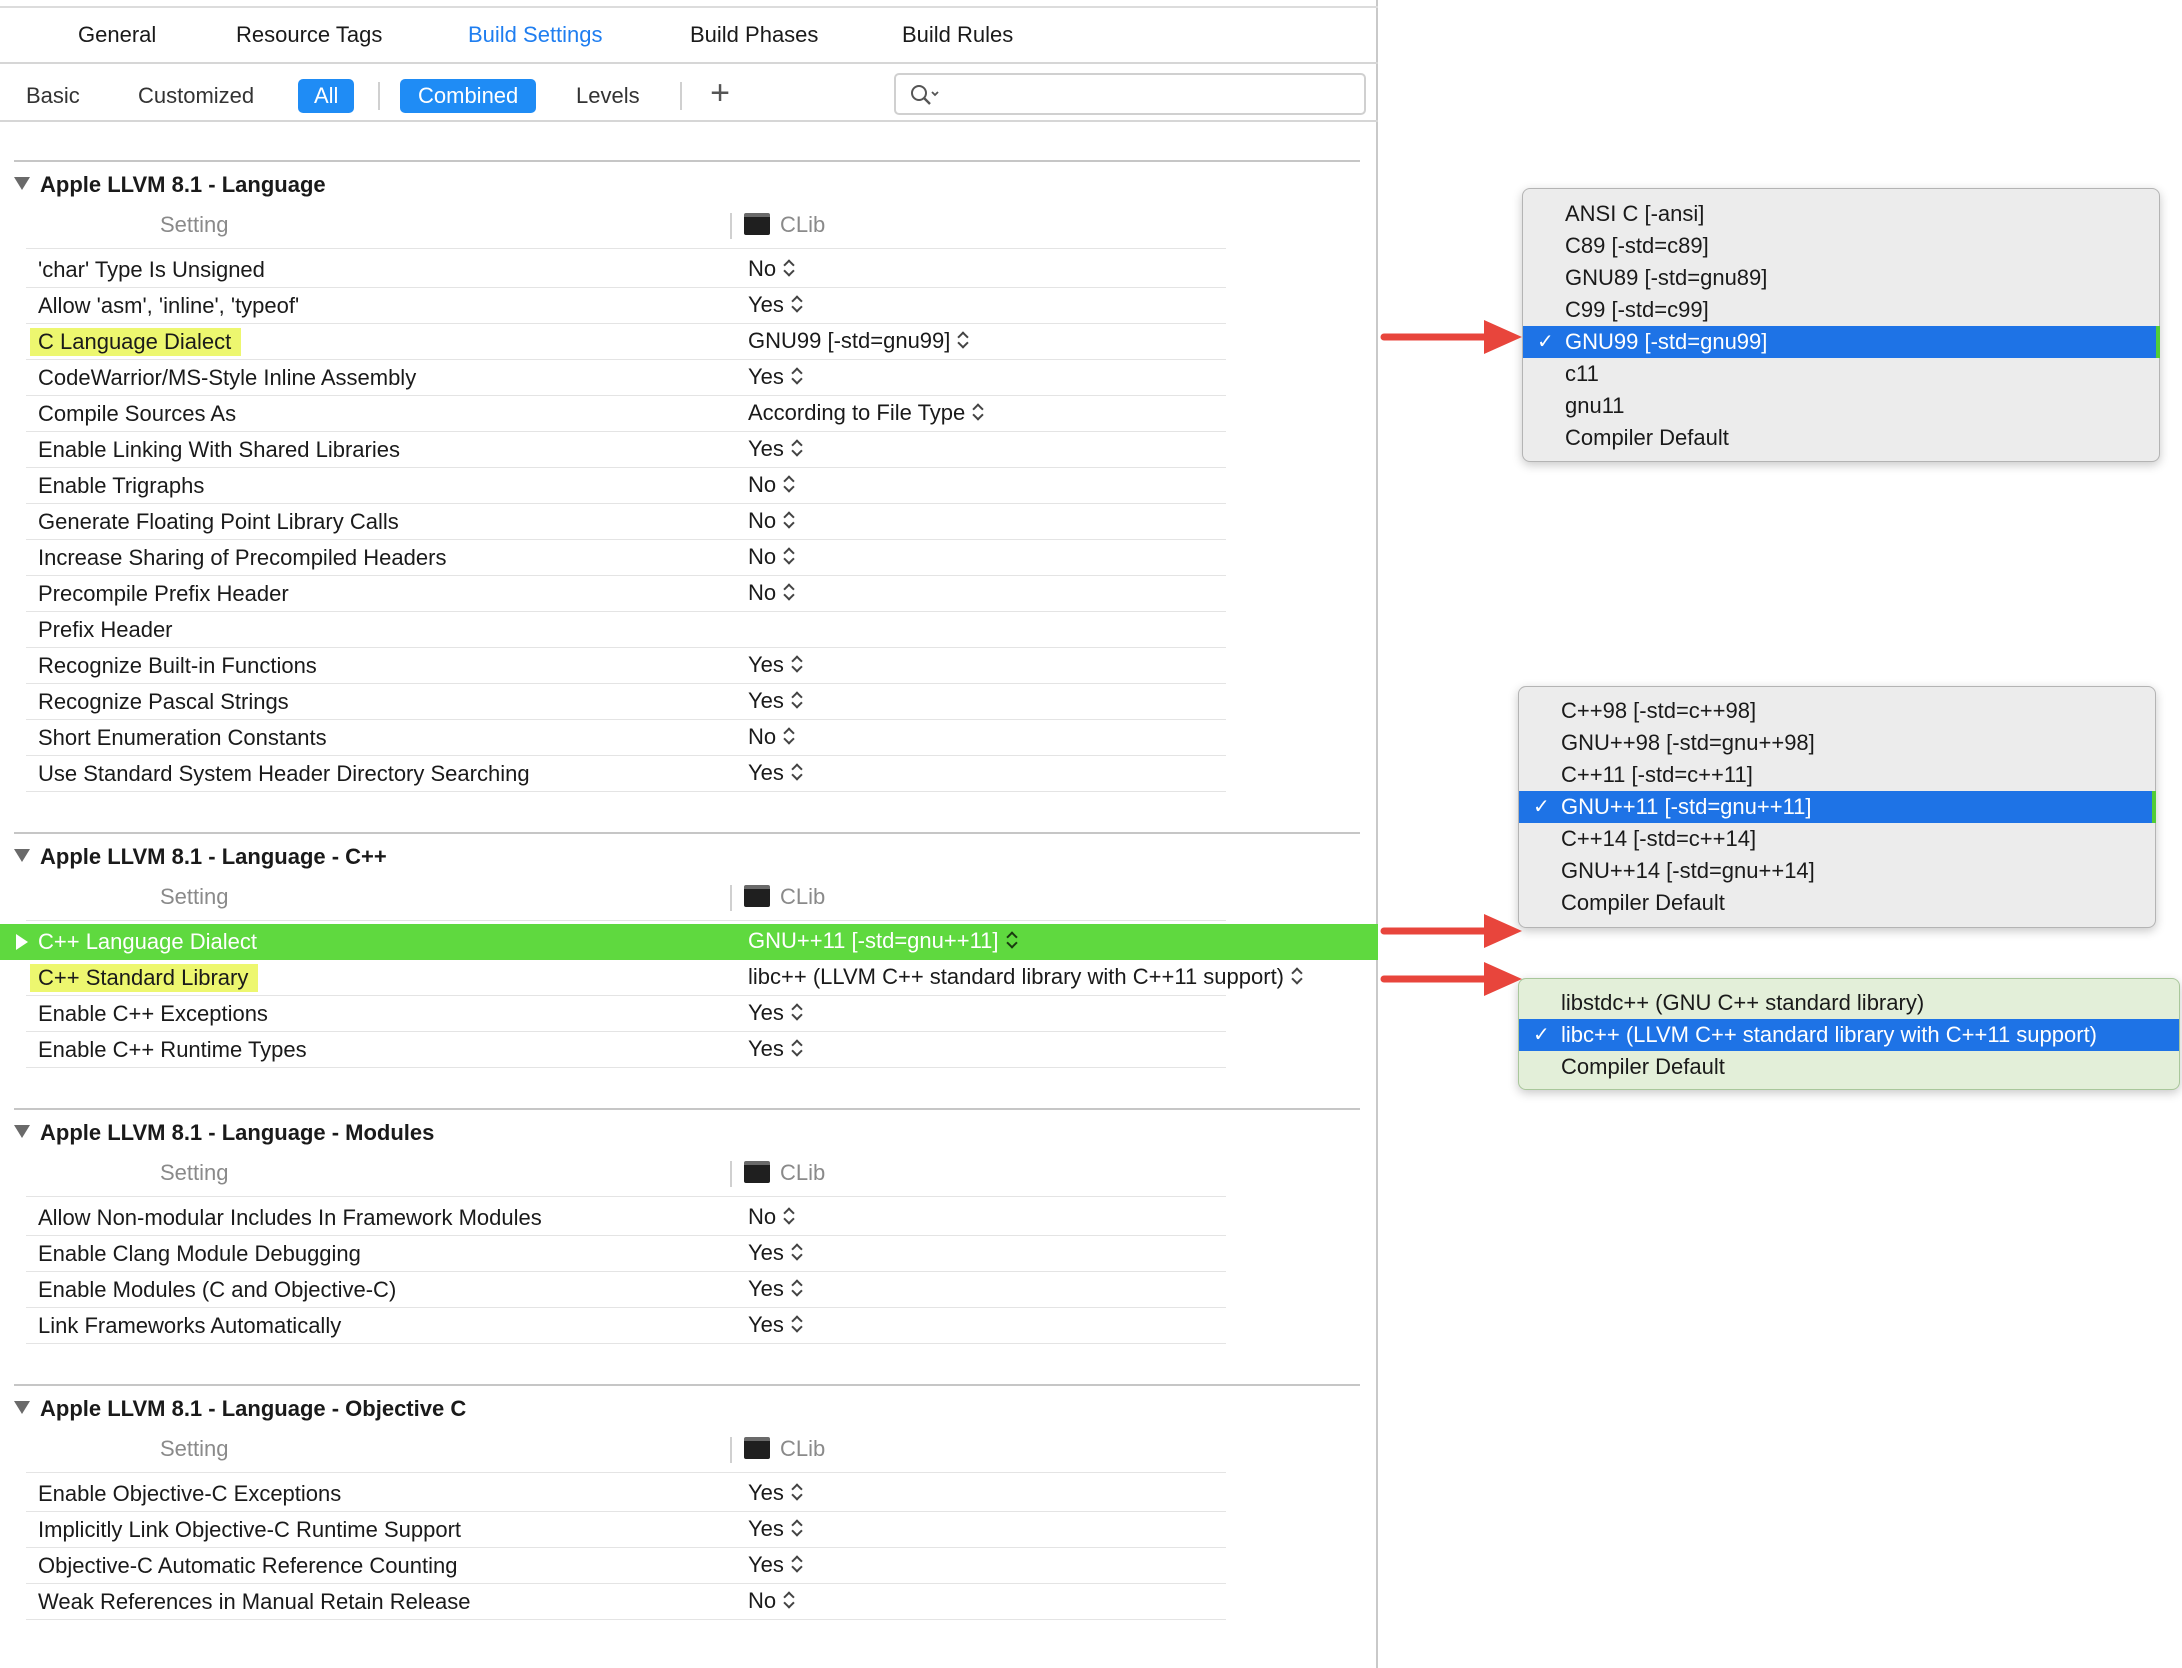 This screenshot has width=2182, height=1668. I want to click on setting-row: C Language Dialect GNU99 [-std=gnu99], so click(689, 342).